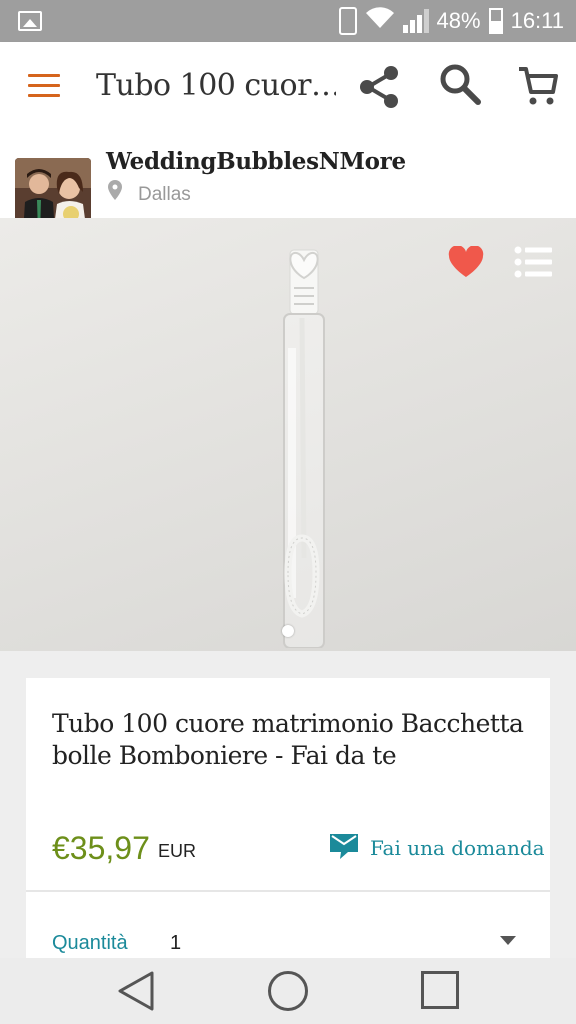  What do you see at coordinates (136, 991) in the screenshot?
I see `back-icon` at bounding box center [136, 991].